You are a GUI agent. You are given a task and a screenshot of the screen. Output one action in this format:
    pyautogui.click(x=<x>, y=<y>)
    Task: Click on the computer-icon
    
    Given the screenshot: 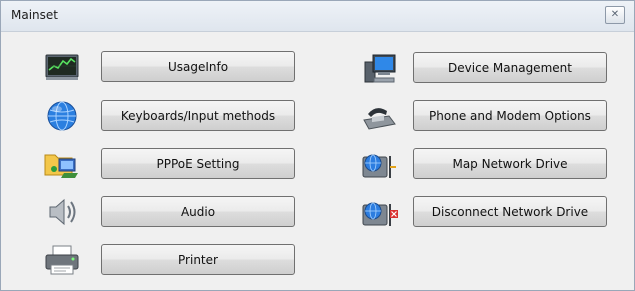 What is the action you would take?
    pyautogui.click(x=379, y=69)
    